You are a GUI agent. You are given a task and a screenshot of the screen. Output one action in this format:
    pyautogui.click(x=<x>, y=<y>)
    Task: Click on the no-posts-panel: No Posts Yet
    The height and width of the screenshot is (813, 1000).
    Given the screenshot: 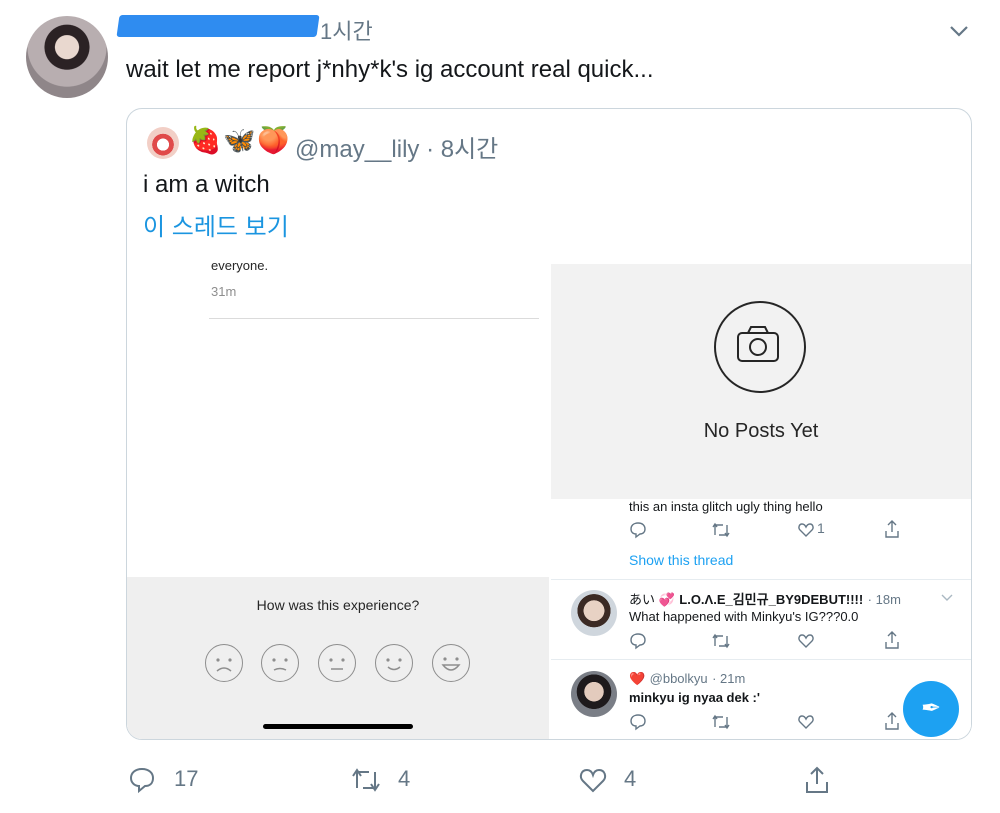 What is the action you would take?
    pyautogui.click(x=761, y=381)
    